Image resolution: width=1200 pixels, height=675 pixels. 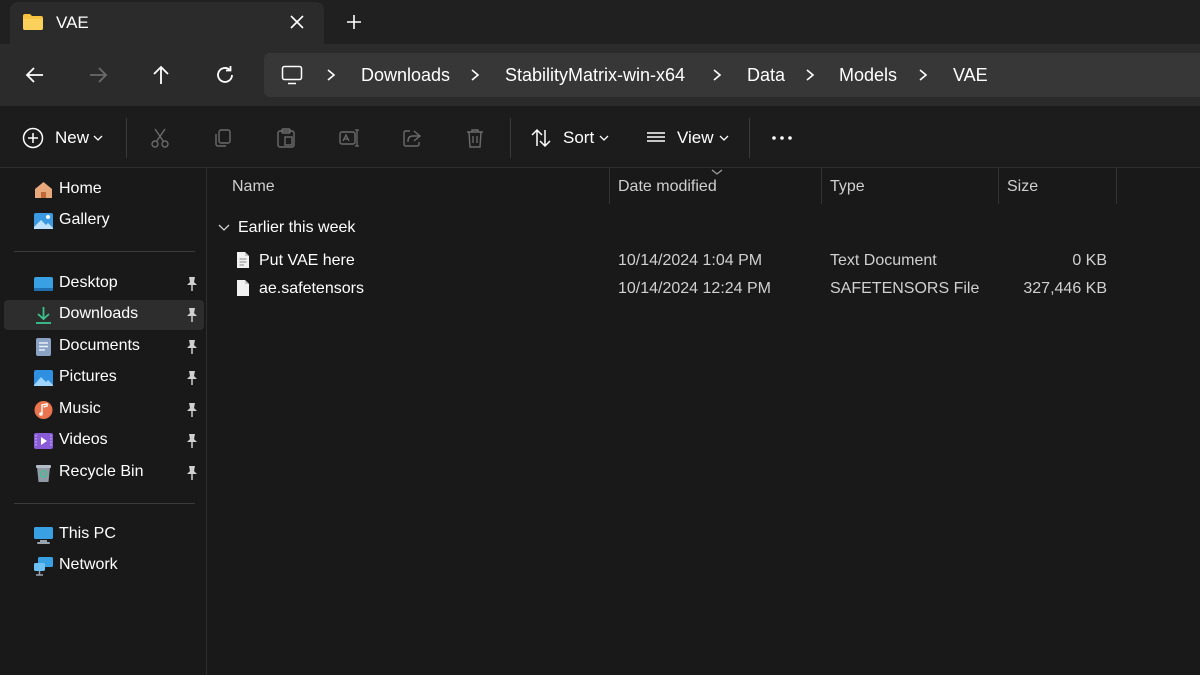 I want to click on sidebar-item-gallery: Gallery, so click(x=104, y=221).